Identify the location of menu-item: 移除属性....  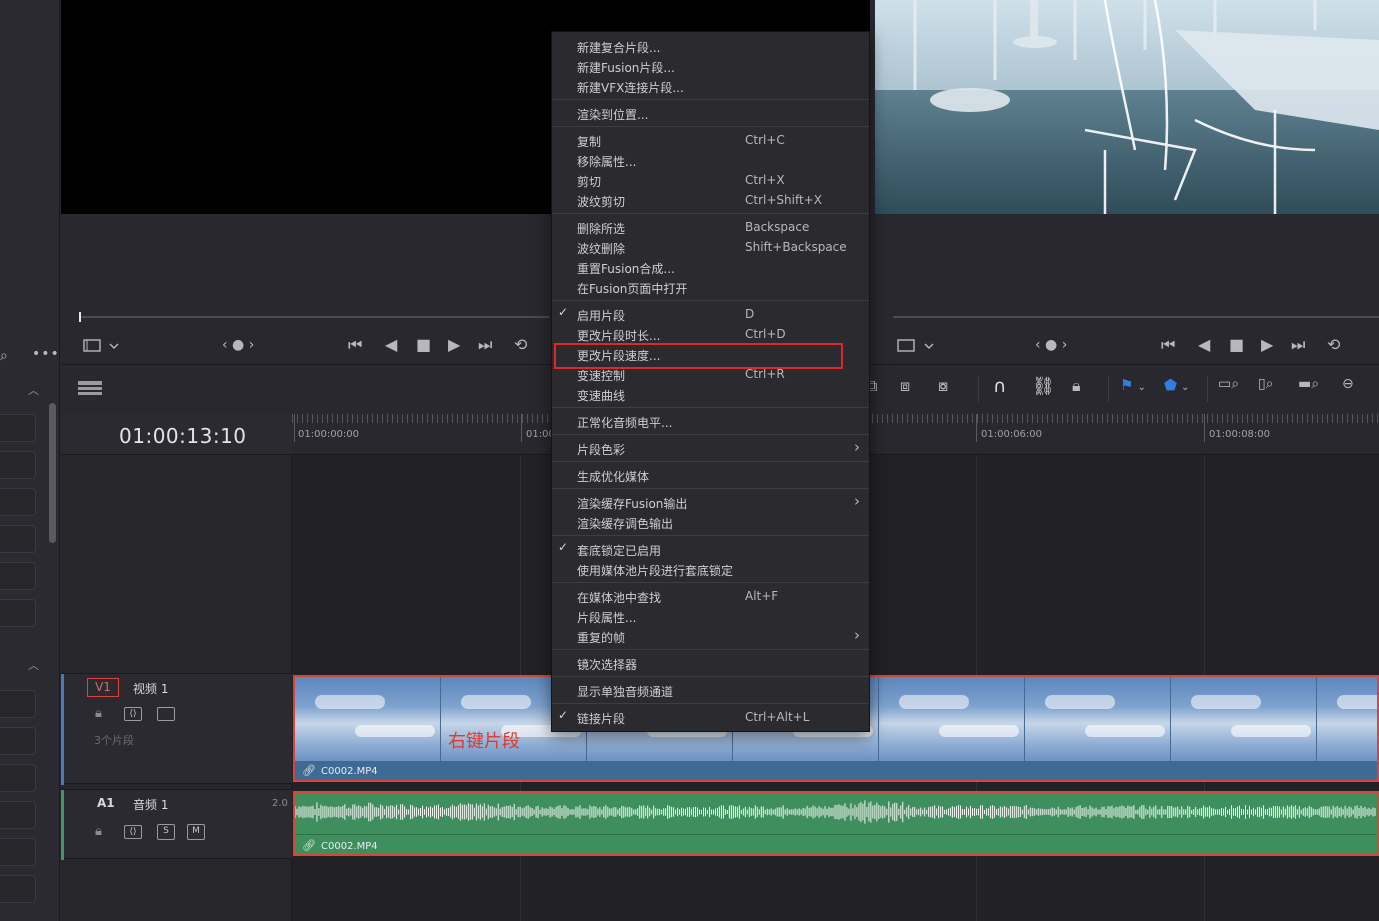
(710, 160).